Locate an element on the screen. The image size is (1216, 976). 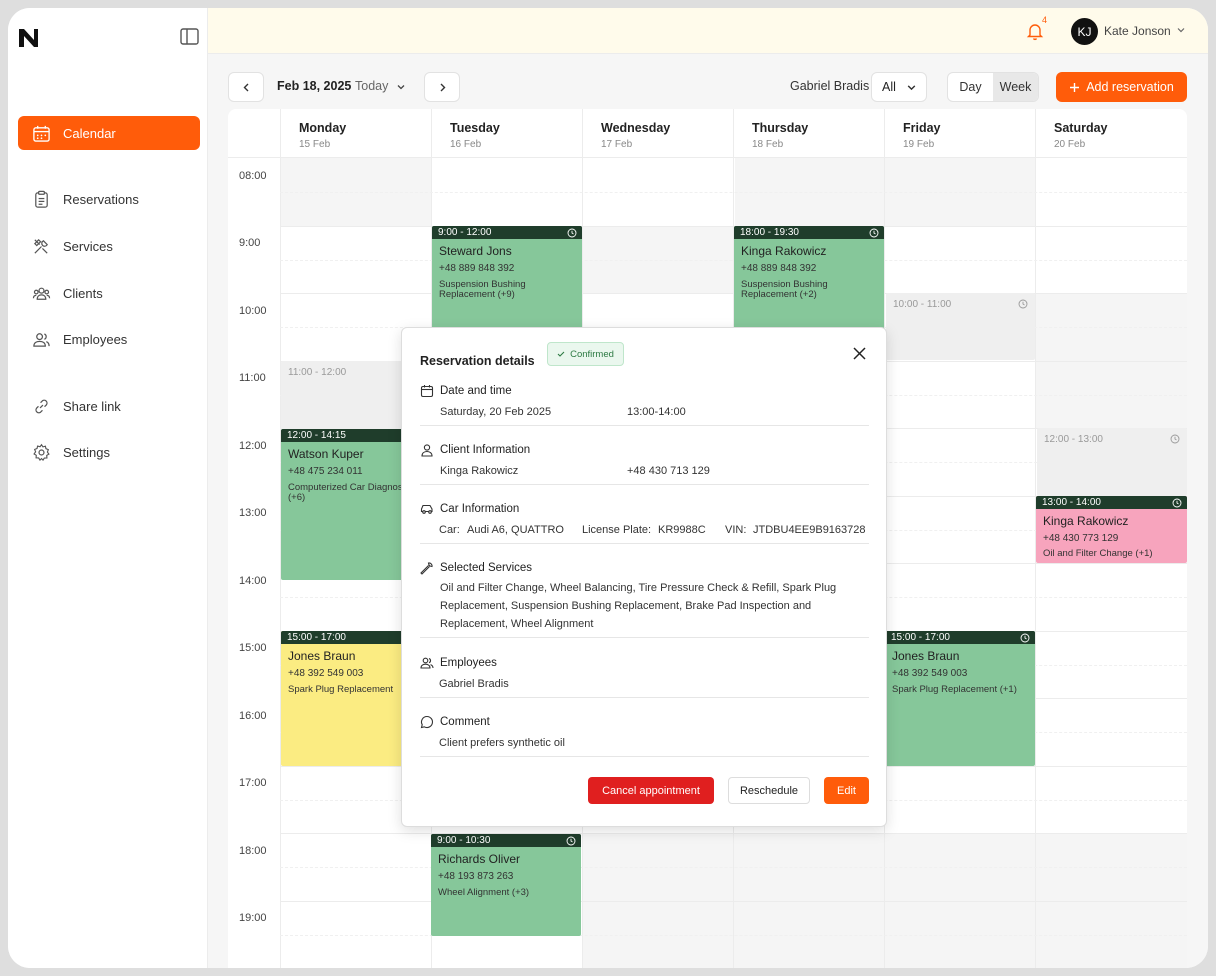
hour-label: 11:00 is located at coordinates (252, 378).